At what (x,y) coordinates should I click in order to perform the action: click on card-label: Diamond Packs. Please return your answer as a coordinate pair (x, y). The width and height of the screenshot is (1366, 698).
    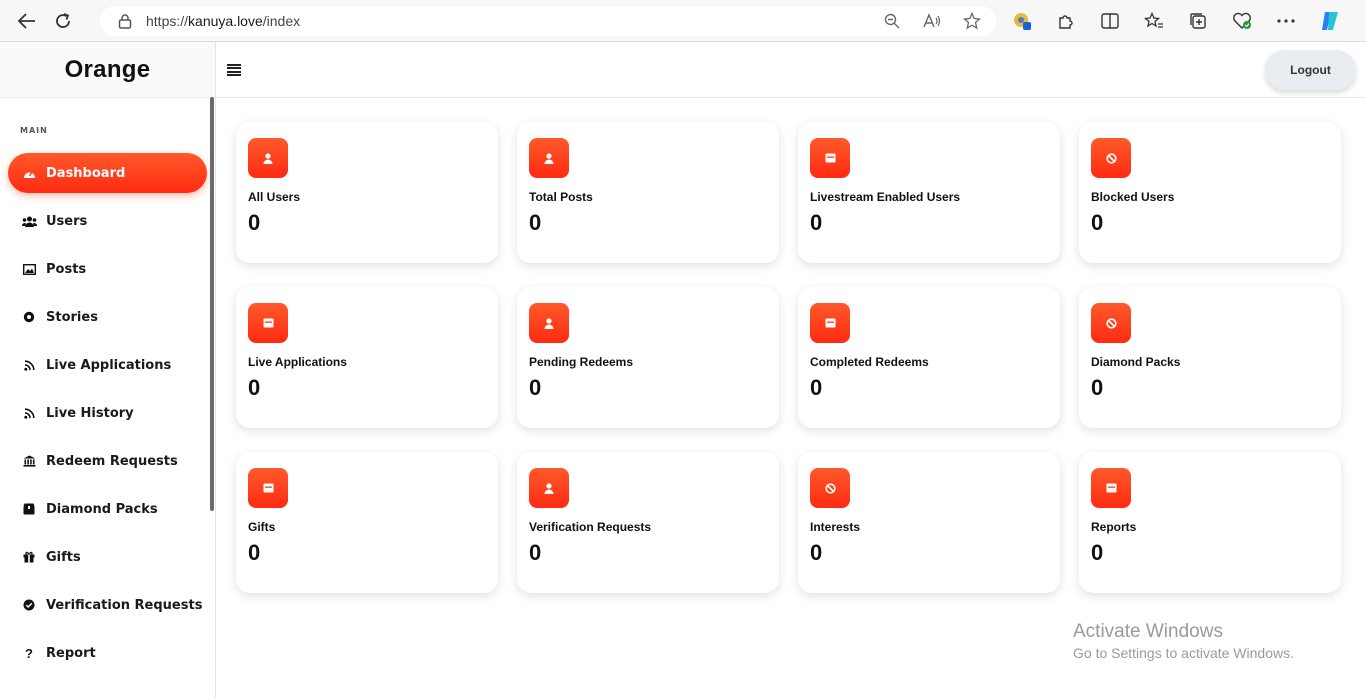
    Looking at the image, I should click on (1136, 362).